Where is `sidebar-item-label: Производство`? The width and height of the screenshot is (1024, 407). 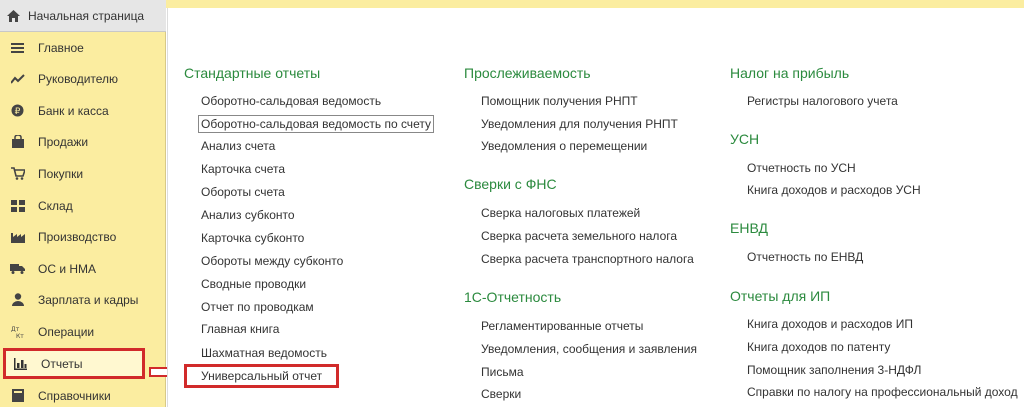 sidebar-item-label: Производство is located at coordinates (77, 236).